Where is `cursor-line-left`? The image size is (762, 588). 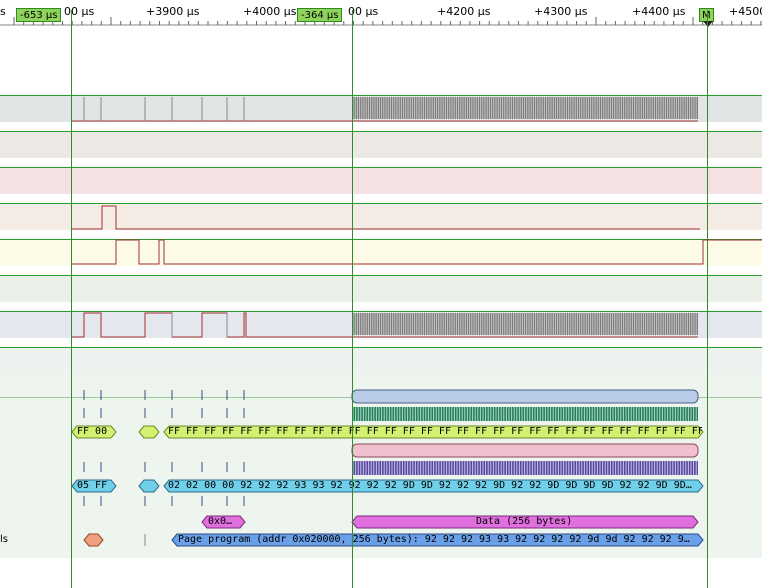 cursor-line-left is located at coordinates (71, 299).